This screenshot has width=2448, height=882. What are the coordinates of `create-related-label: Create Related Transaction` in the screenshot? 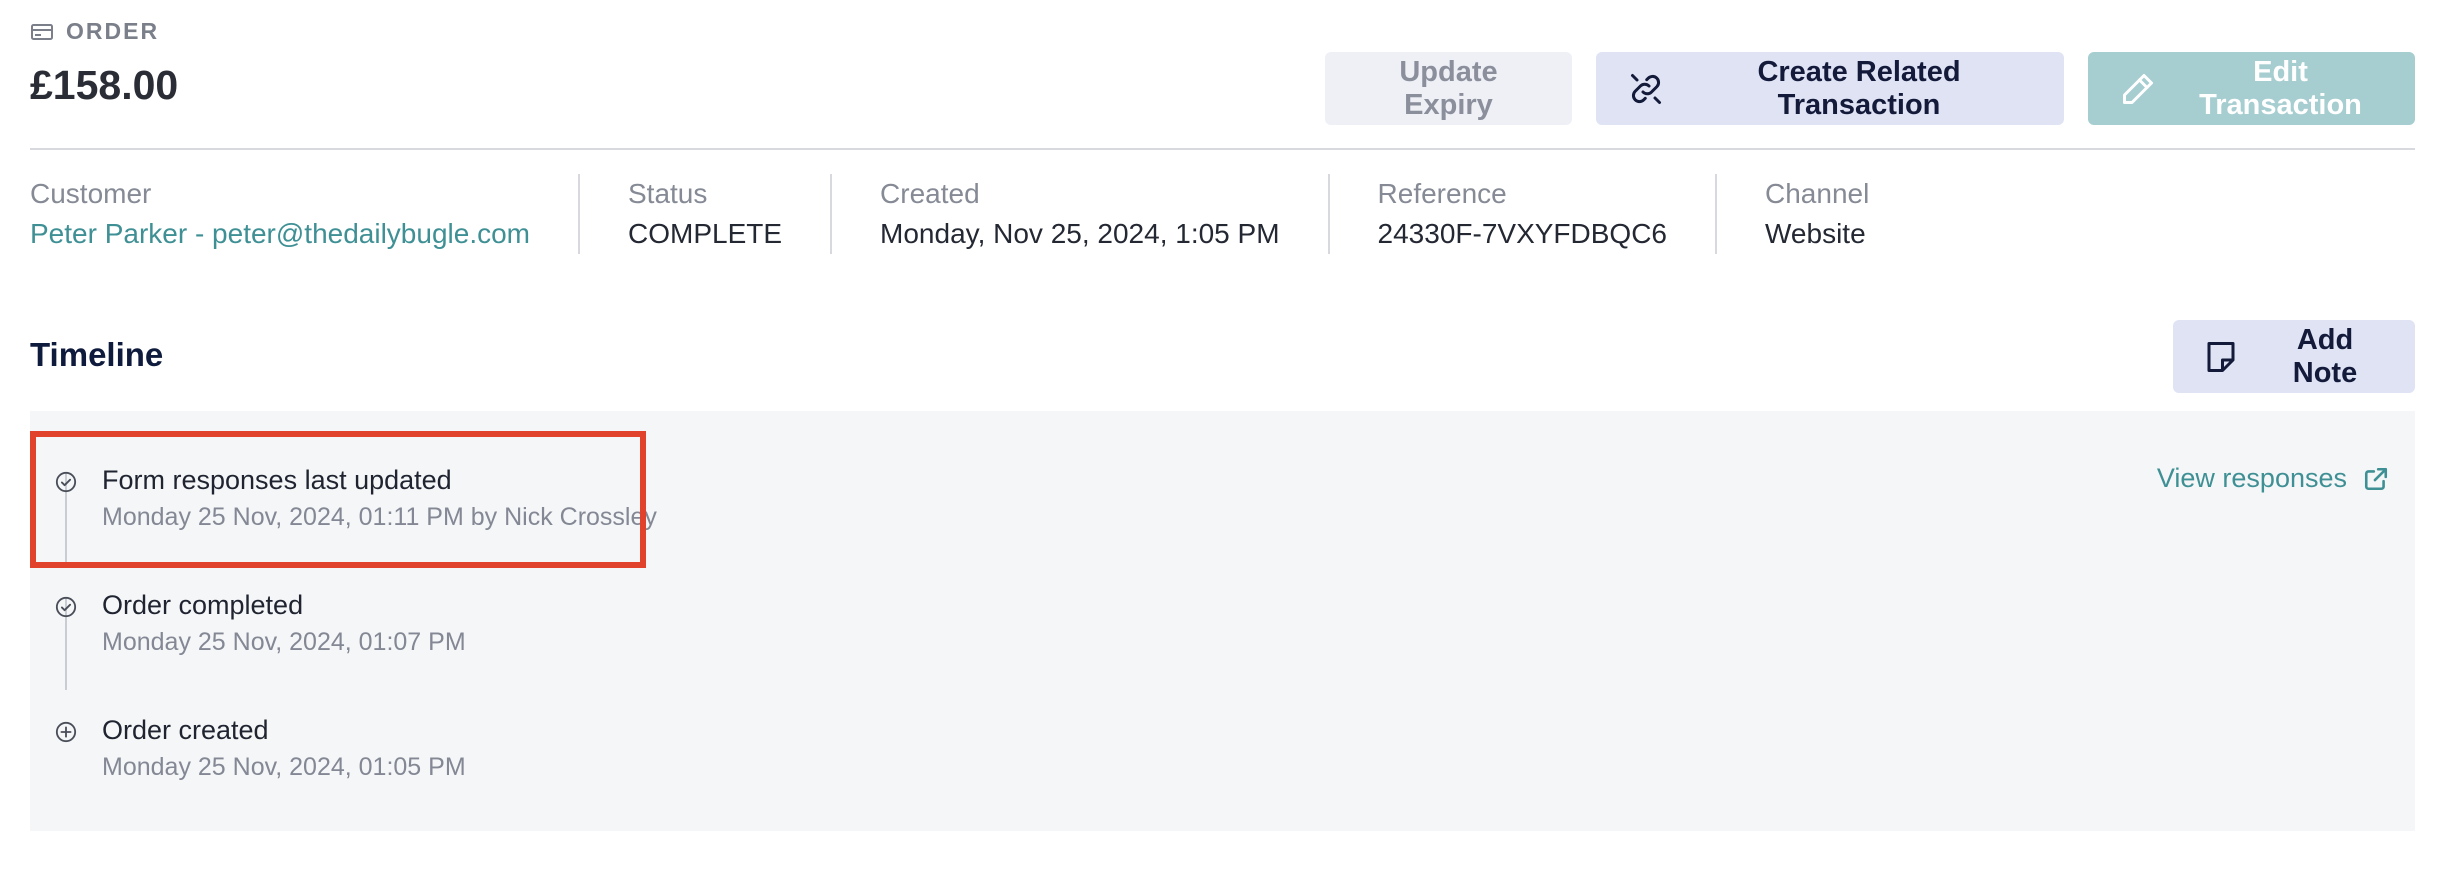 It's located at (1859, 88).